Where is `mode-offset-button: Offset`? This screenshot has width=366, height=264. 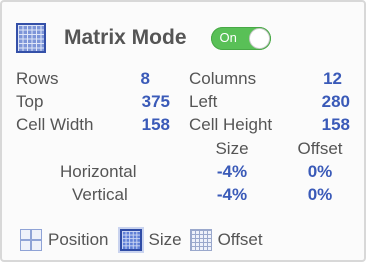 mode-offset-button: Offset is located at coordinates (226, 240).